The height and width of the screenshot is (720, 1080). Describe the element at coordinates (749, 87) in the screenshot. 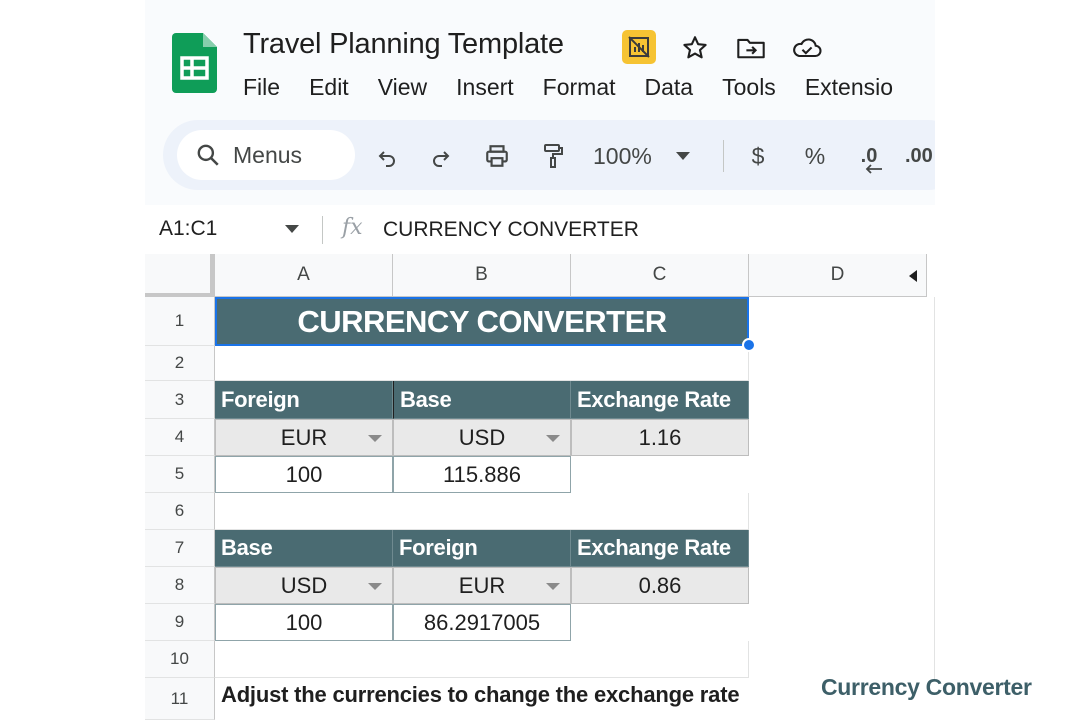

I see `menu-tools: Tools` at that location.